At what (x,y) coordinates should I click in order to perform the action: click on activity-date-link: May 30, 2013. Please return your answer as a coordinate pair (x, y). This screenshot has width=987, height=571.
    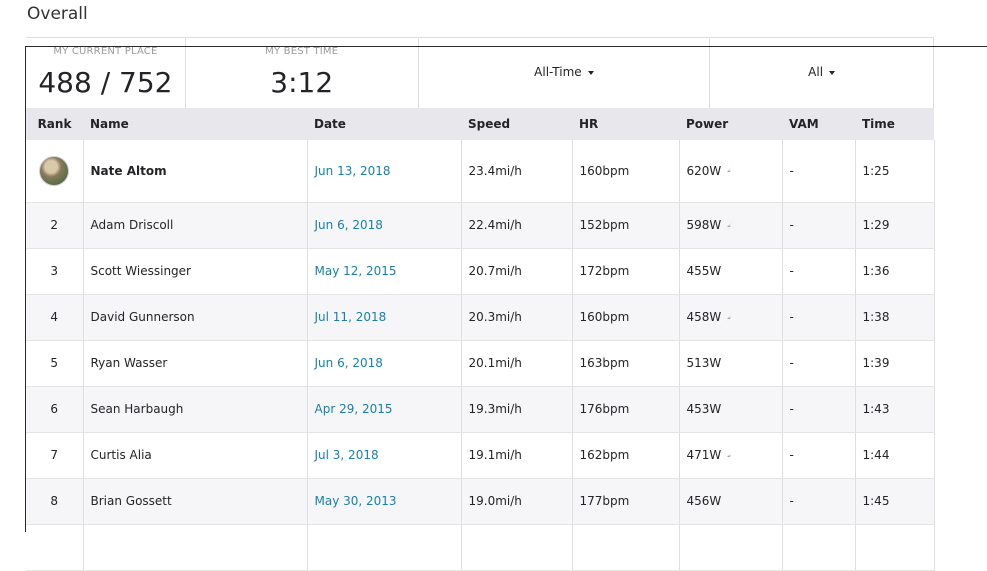
    Looking at the image, I should click on (383, 501).